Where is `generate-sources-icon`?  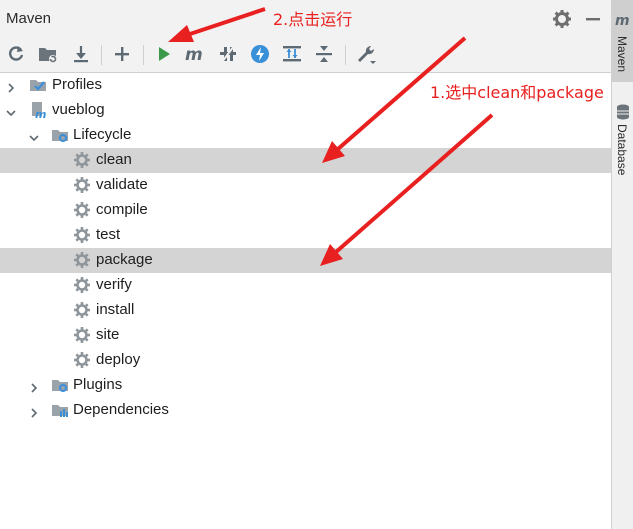
generate-sources-icon is located at coordinates (48, 54).